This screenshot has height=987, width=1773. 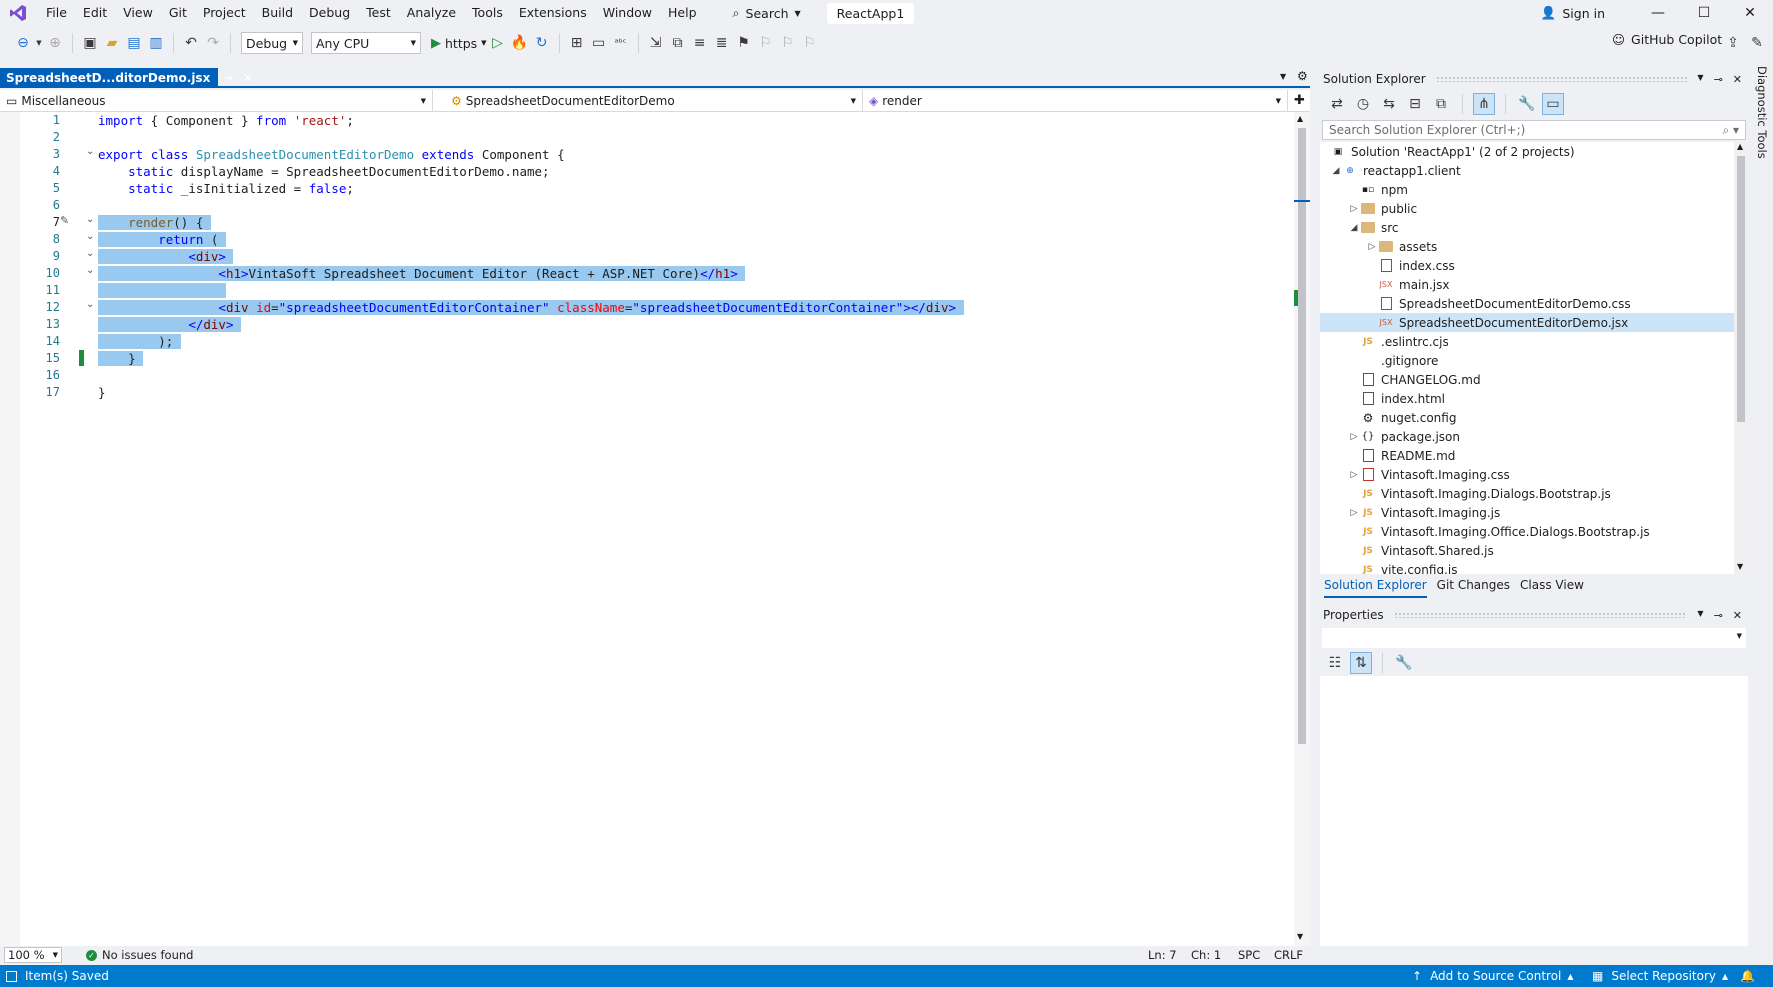 What do you see at coordinates (700, 43) in the screenshot?
I see `comment-icon: ≡` at bounding box center [700, 43].